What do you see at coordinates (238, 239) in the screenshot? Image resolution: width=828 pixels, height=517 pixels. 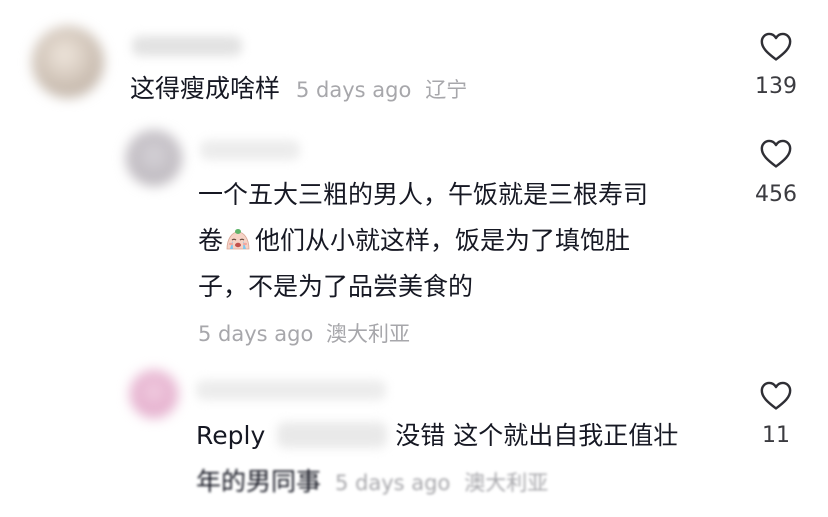 I see `crying-face-emoji` at bounding box center [238, 239].